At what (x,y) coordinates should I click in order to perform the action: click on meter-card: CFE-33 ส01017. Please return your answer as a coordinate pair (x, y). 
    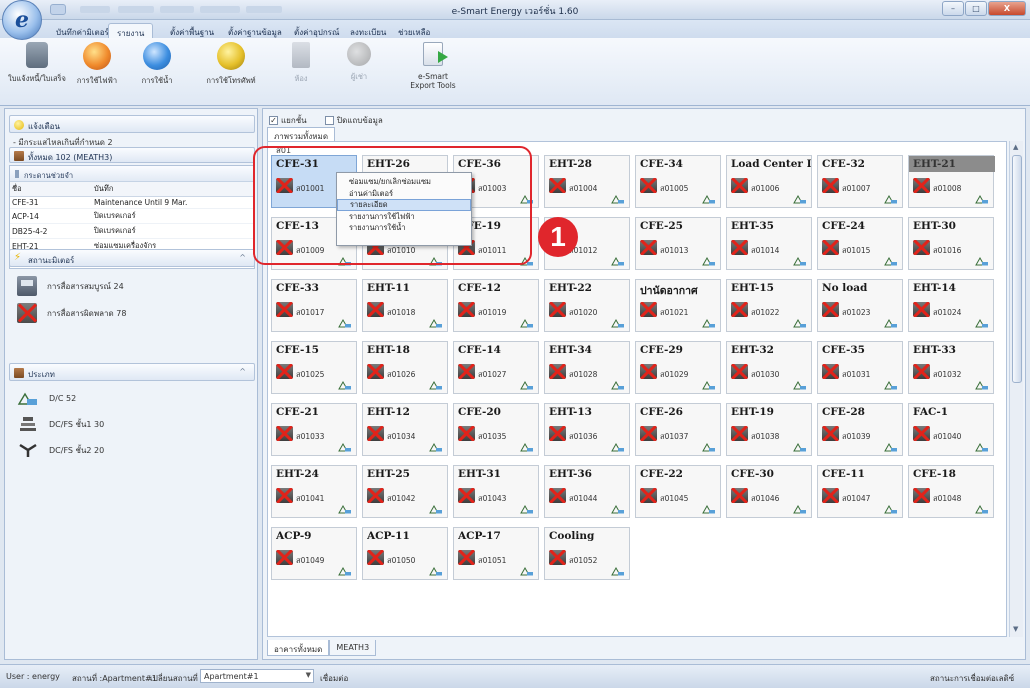
    Looking at the image, I should click on (314, 305).